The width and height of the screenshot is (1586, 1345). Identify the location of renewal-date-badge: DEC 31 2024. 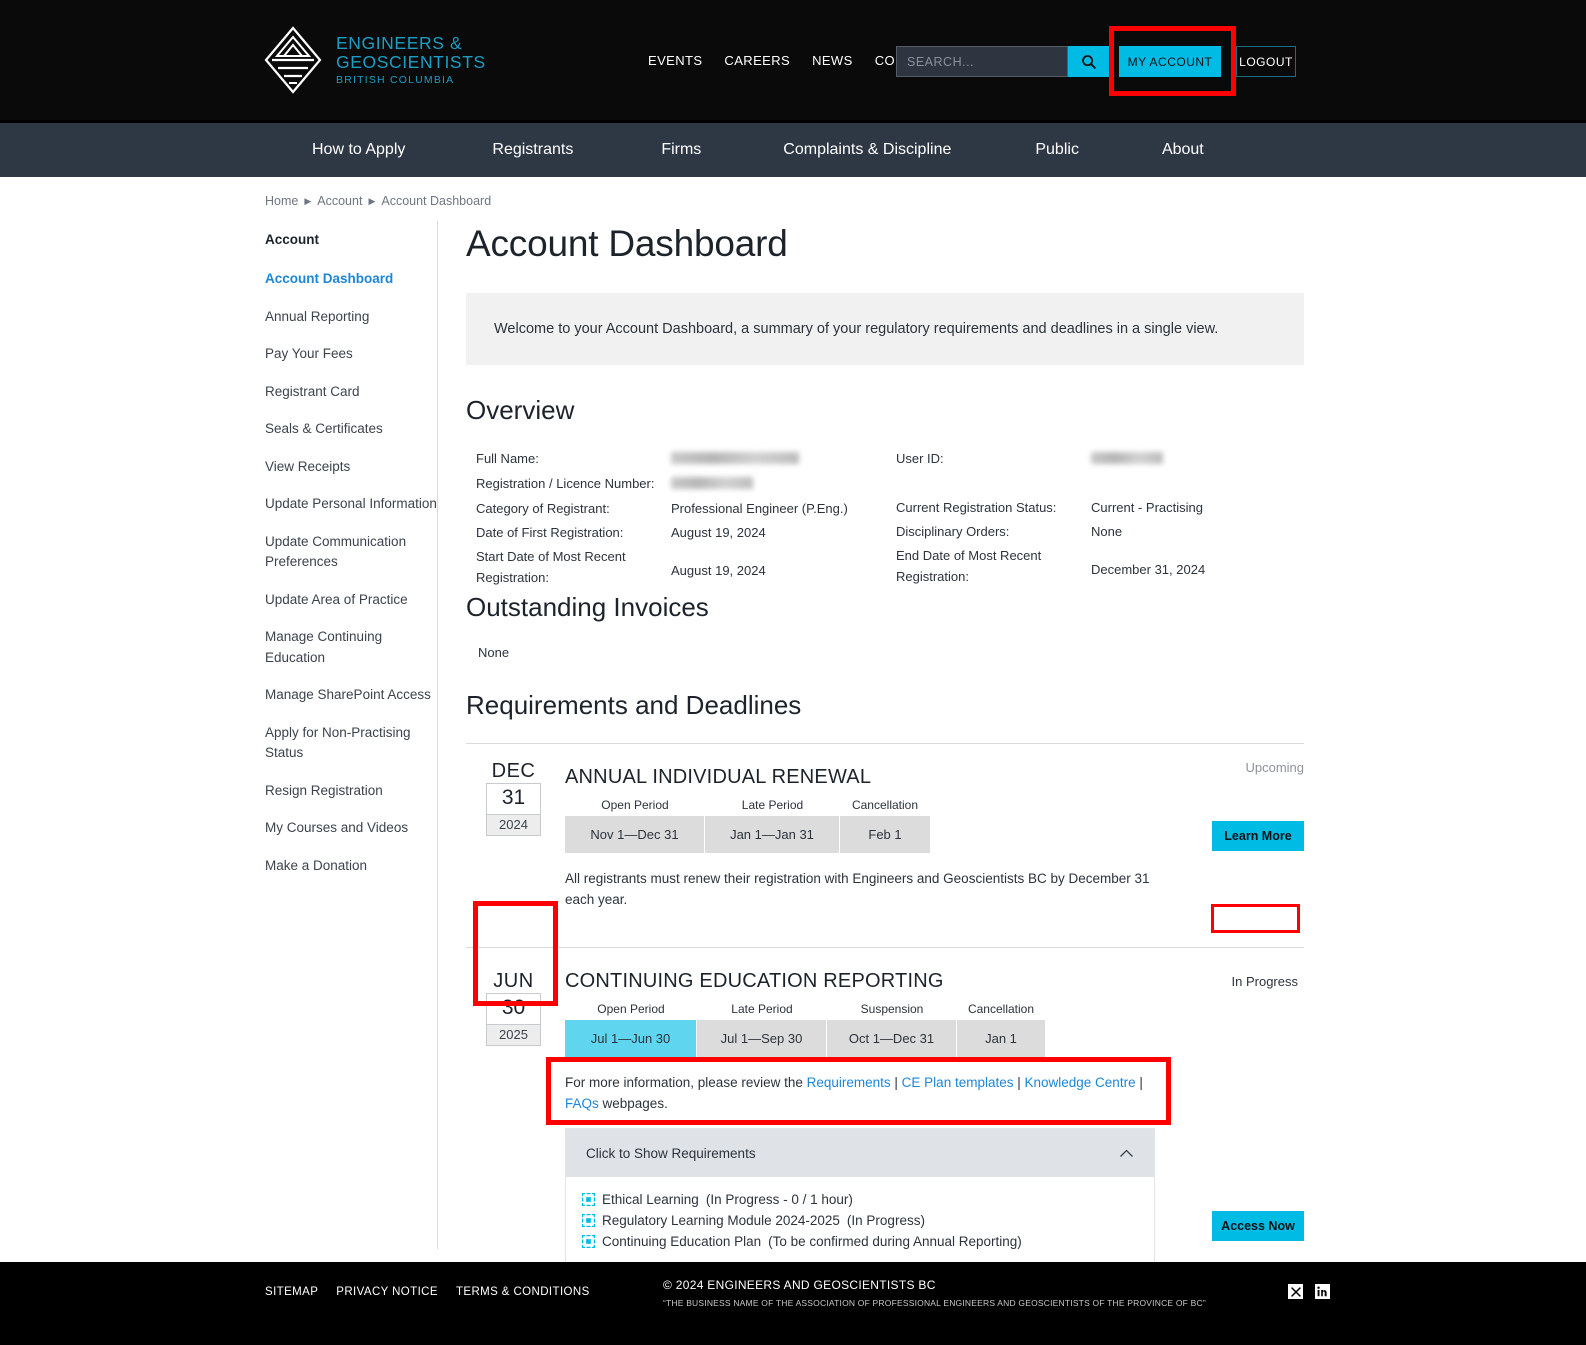
(513, 798).